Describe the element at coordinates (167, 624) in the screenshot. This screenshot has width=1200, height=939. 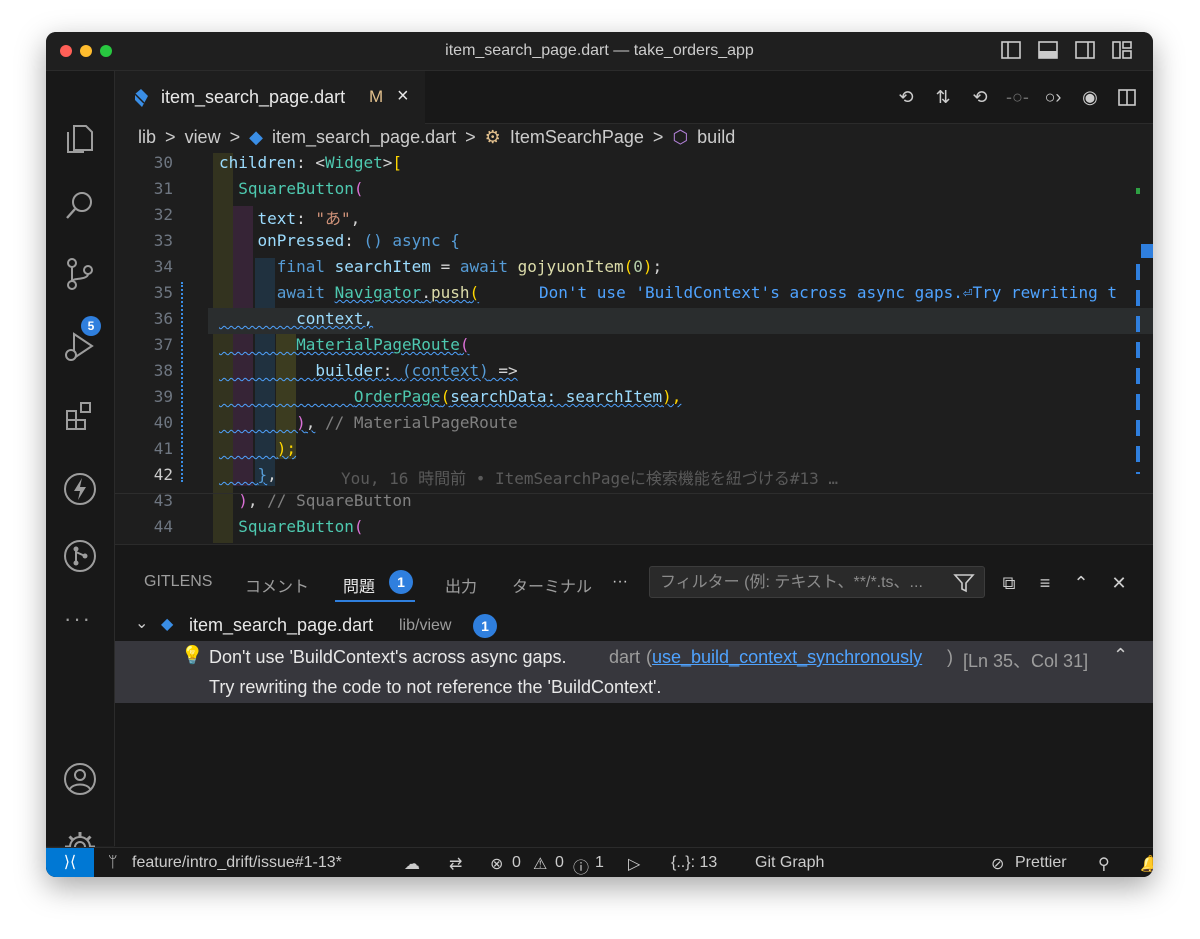
I see `dart-file-icon: ◆` at that location.